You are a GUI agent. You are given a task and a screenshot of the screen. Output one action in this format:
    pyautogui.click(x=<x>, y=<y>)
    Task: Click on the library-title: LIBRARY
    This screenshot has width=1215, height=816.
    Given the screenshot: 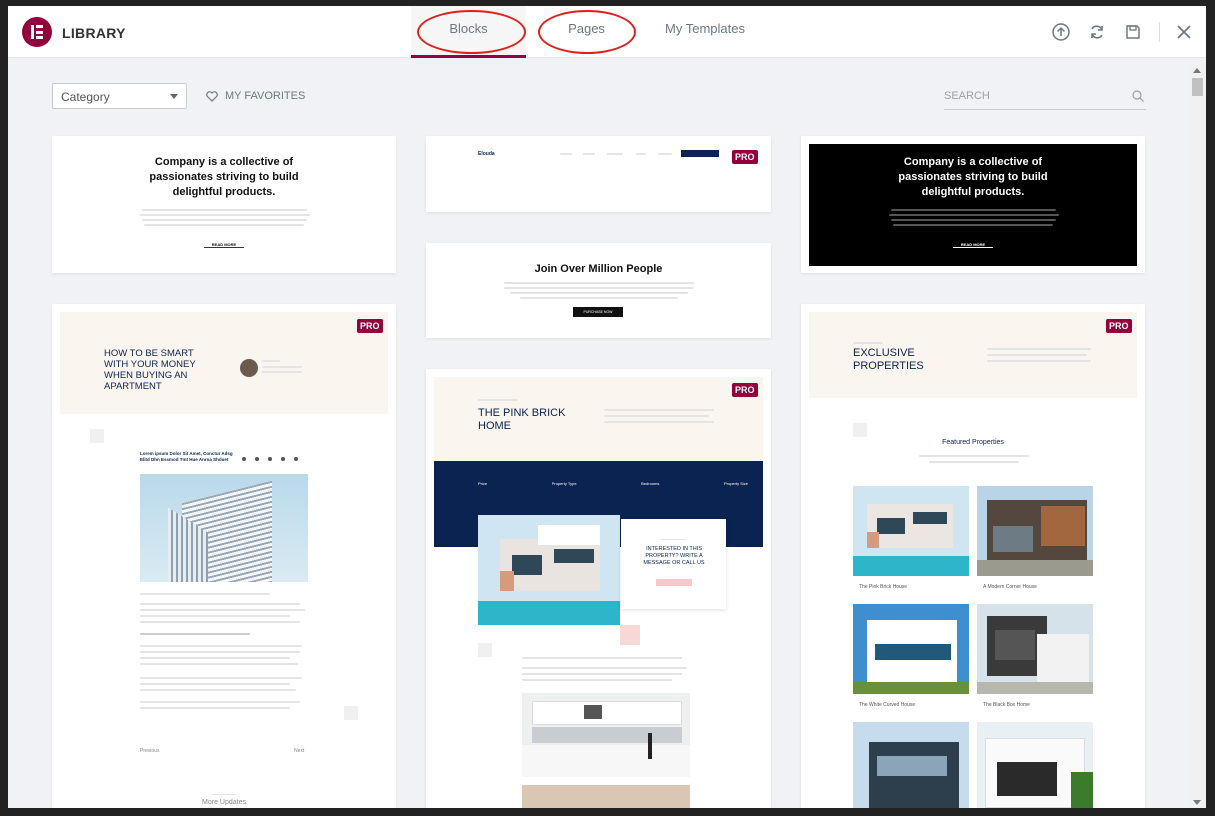 What is the action you would take?
    pyautogui.click(x=94, y=33)
    